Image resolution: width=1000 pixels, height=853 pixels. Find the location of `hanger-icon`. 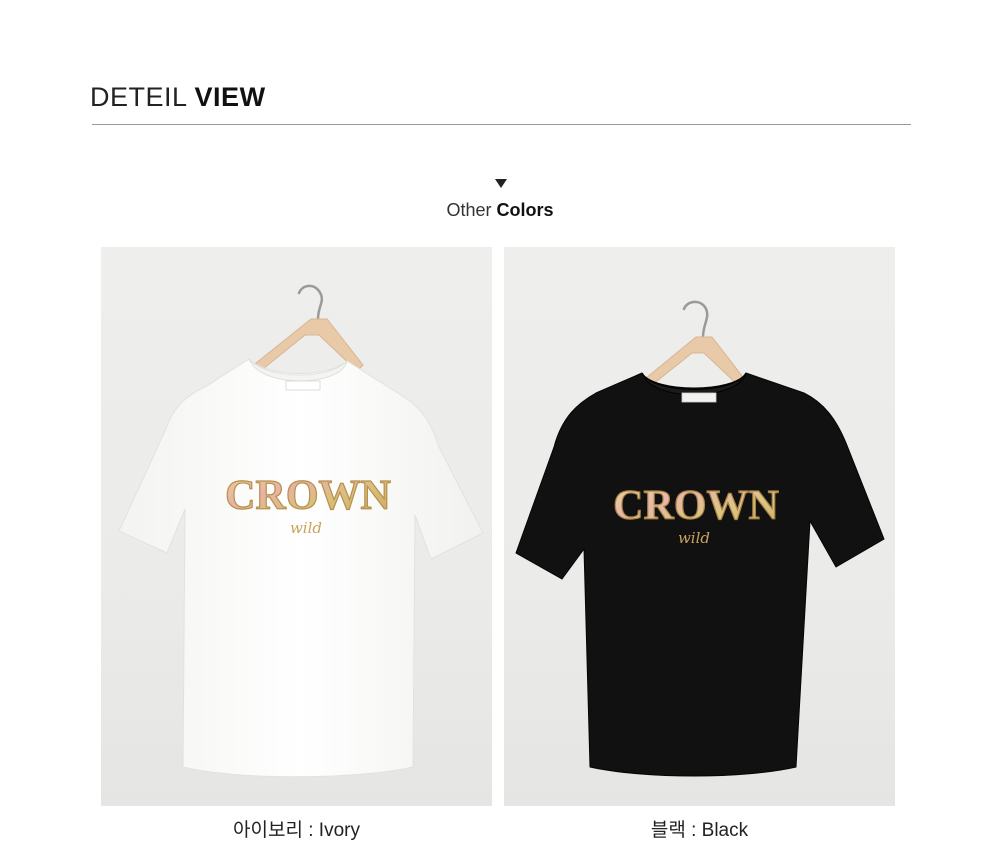

hanger-icon is located at coordinates (693, 363).